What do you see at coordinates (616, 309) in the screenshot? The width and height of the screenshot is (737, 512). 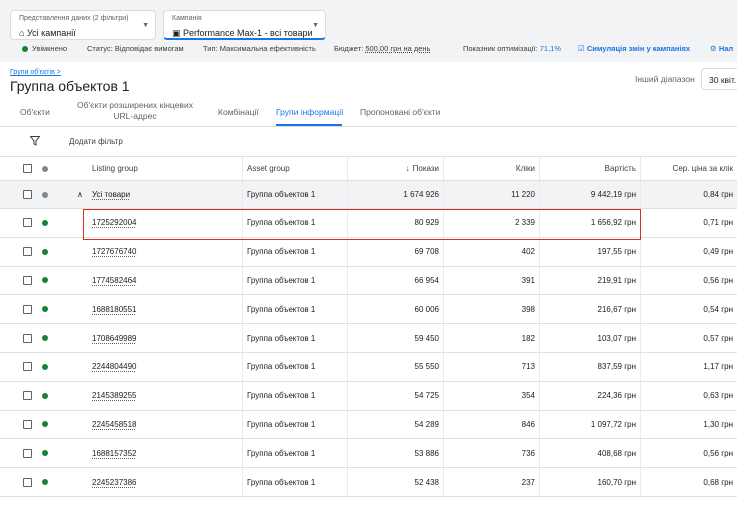 I see `cost-cell: 216,67 грн` at bounding box center [616, 309].